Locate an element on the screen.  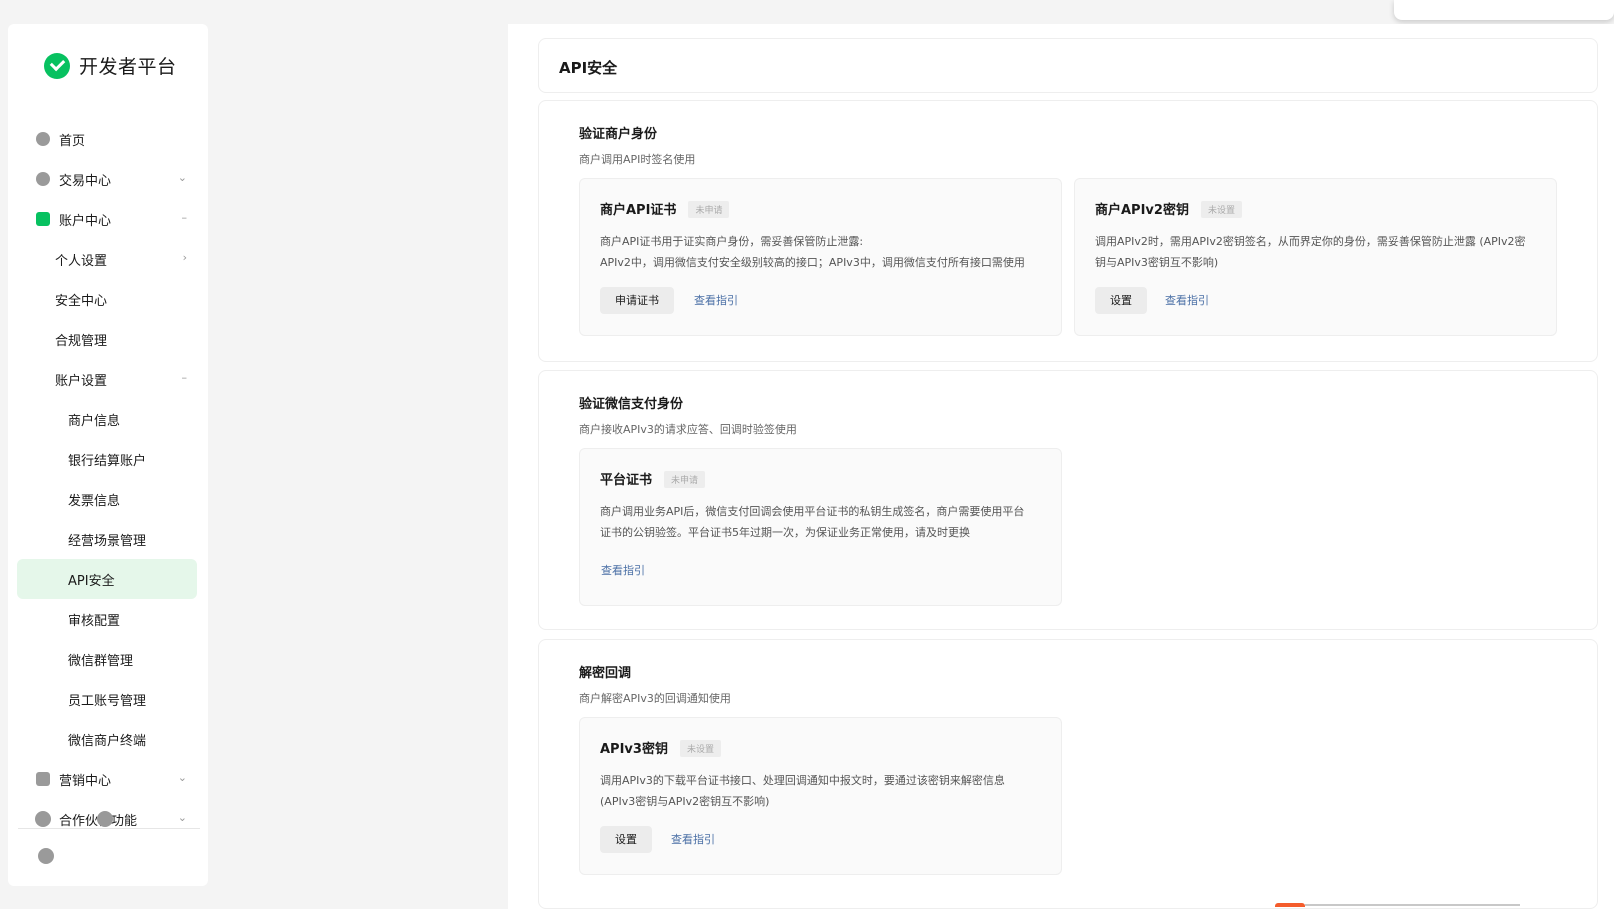
sidebar-item-label: 银行结算账户 is located at coordinates (107, 461).